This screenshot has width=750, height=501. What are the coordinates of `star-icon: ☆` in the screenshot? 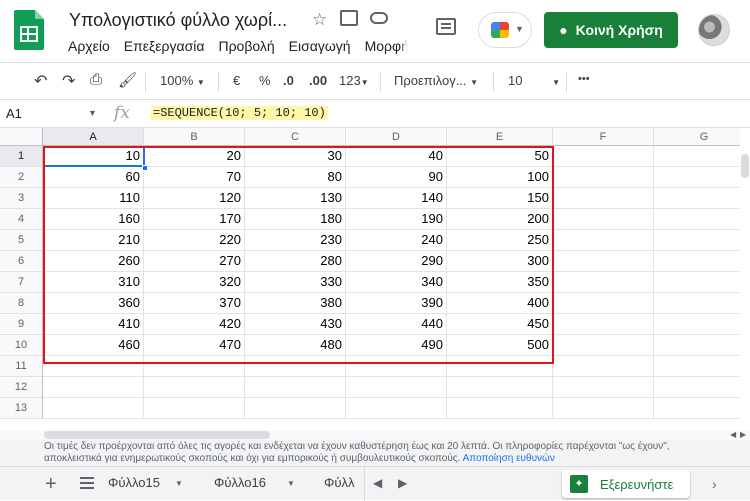 It's located at (319, 20).